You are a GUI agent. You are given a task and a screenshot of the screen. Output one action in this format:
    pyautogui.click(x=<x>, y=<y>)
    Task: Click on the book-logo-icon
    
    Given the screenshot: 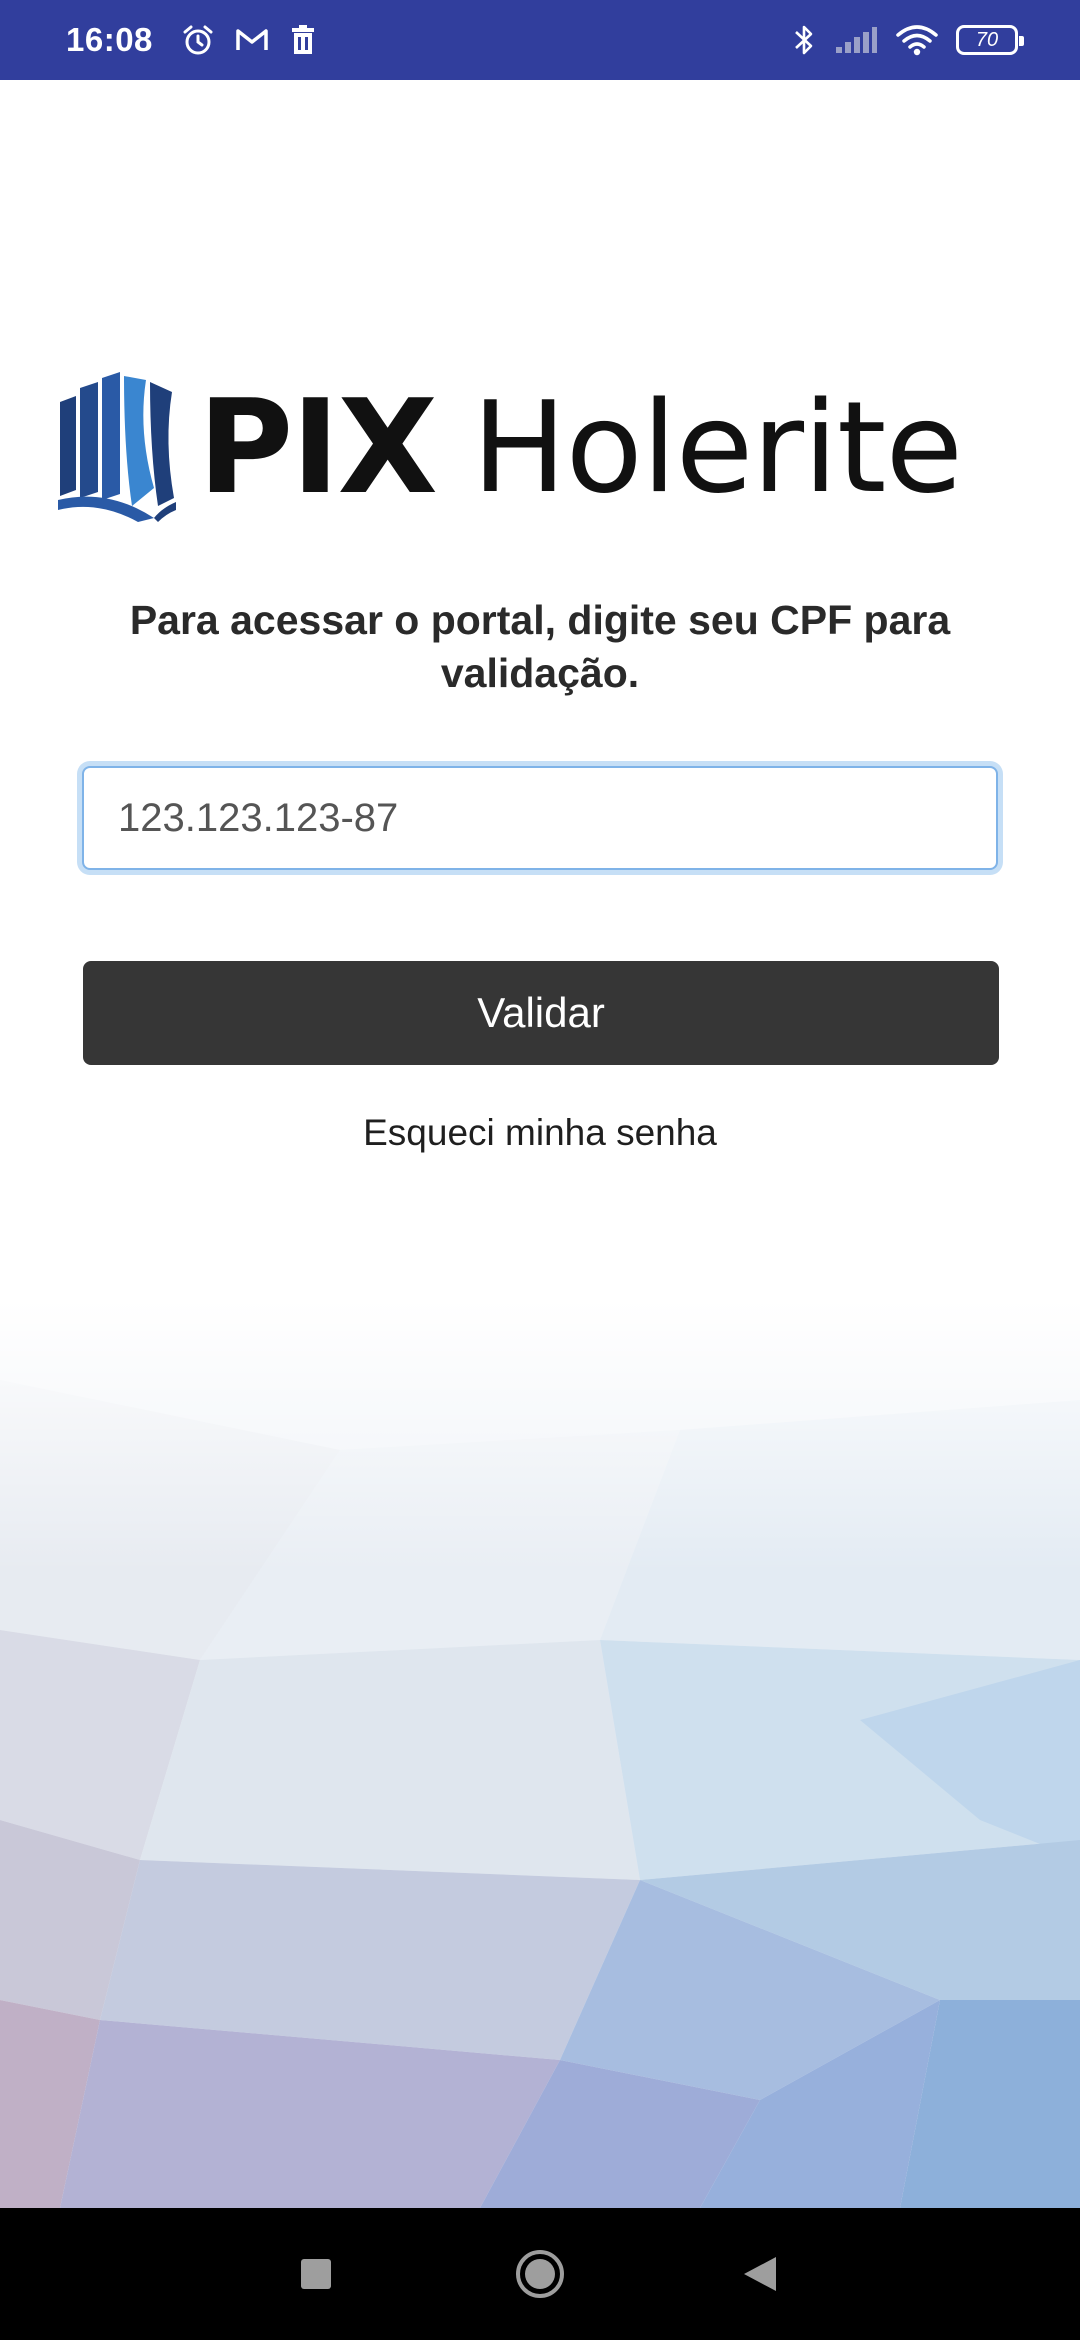 What is the action you would take?
    pyautogui.click(x=117, y=447)
    